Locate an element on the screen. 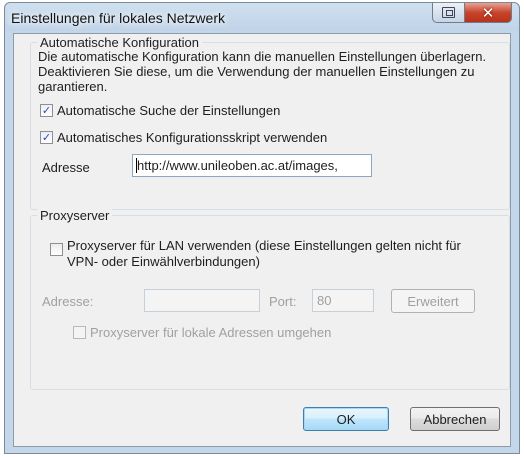 Image resolution: width=524 pixels, height=457 pixels. bypass-local-label: Proxyserver für lokale Adressen umgehen is located at coordinates (211, 332).